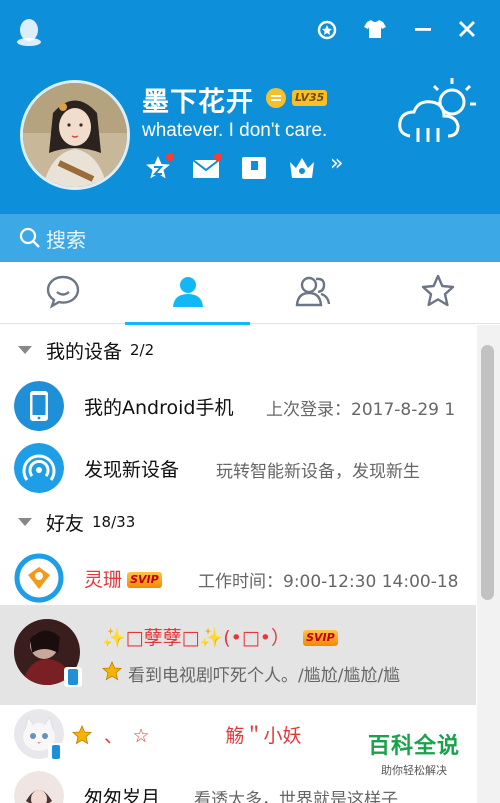 The height and width of the screenshot is (803, 500). I want to click on group-count: 2/2, so click(142, 350).